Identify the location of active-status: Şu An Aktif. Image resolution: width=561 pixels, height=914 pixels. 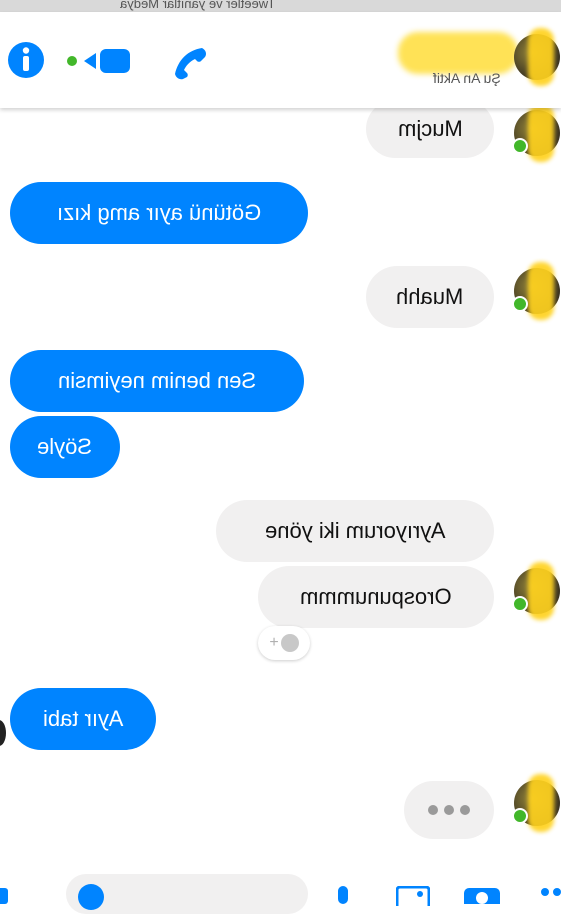
(467, 78).